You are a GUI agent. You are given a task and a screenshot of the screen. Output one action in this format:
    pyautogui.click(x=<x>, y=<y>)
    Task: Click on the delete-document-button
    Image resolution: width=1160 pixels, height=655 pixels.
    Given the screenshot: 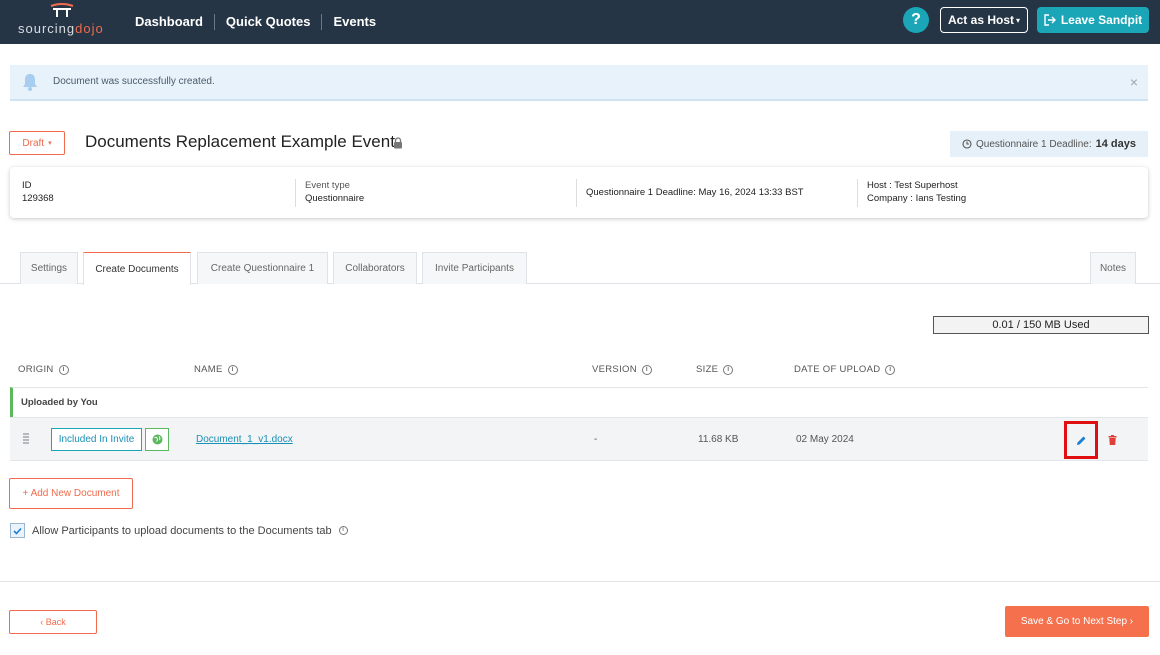 What is the action you would take?
    pyautogui.click(x=1112, y=440)
    